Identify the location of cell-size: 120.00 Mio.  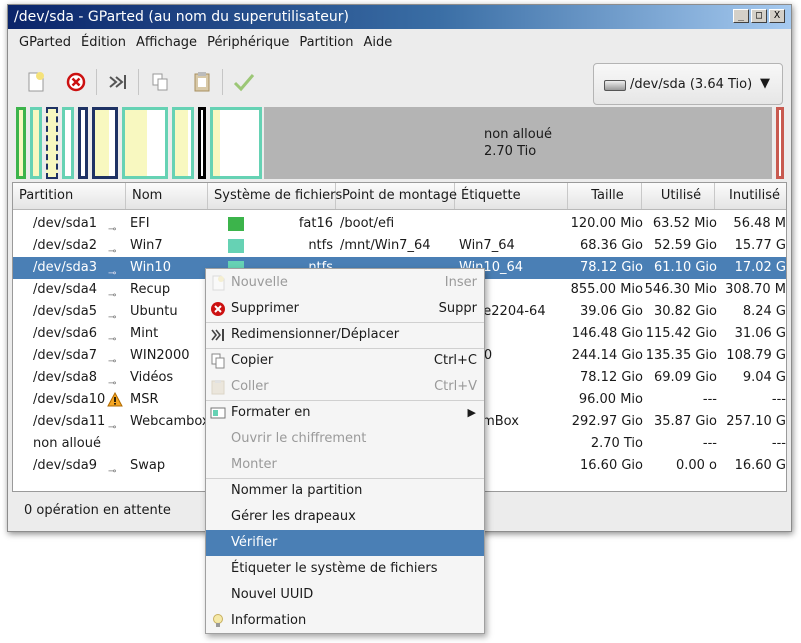
(606, 223).